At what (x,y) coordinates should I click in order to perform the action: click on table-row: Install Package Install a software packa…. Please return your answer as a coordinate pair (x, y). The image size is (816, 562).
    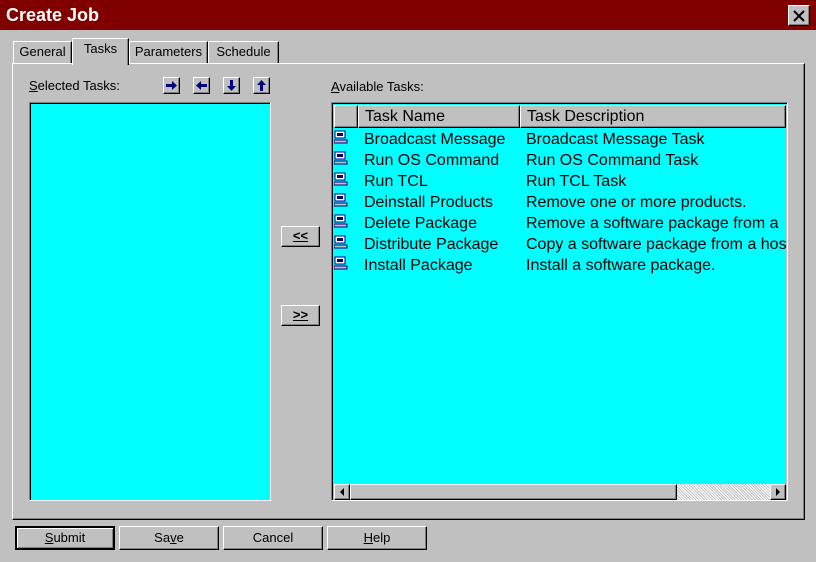
    Looking at the image, I should click on (560, 265).